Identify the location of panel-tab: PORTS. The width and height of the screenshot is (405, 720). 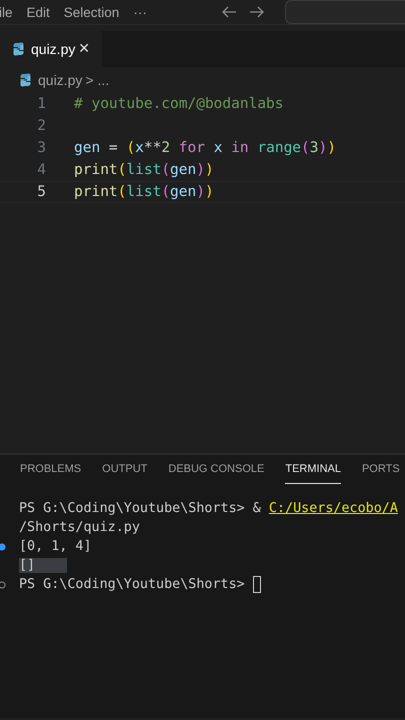
(381, 473).